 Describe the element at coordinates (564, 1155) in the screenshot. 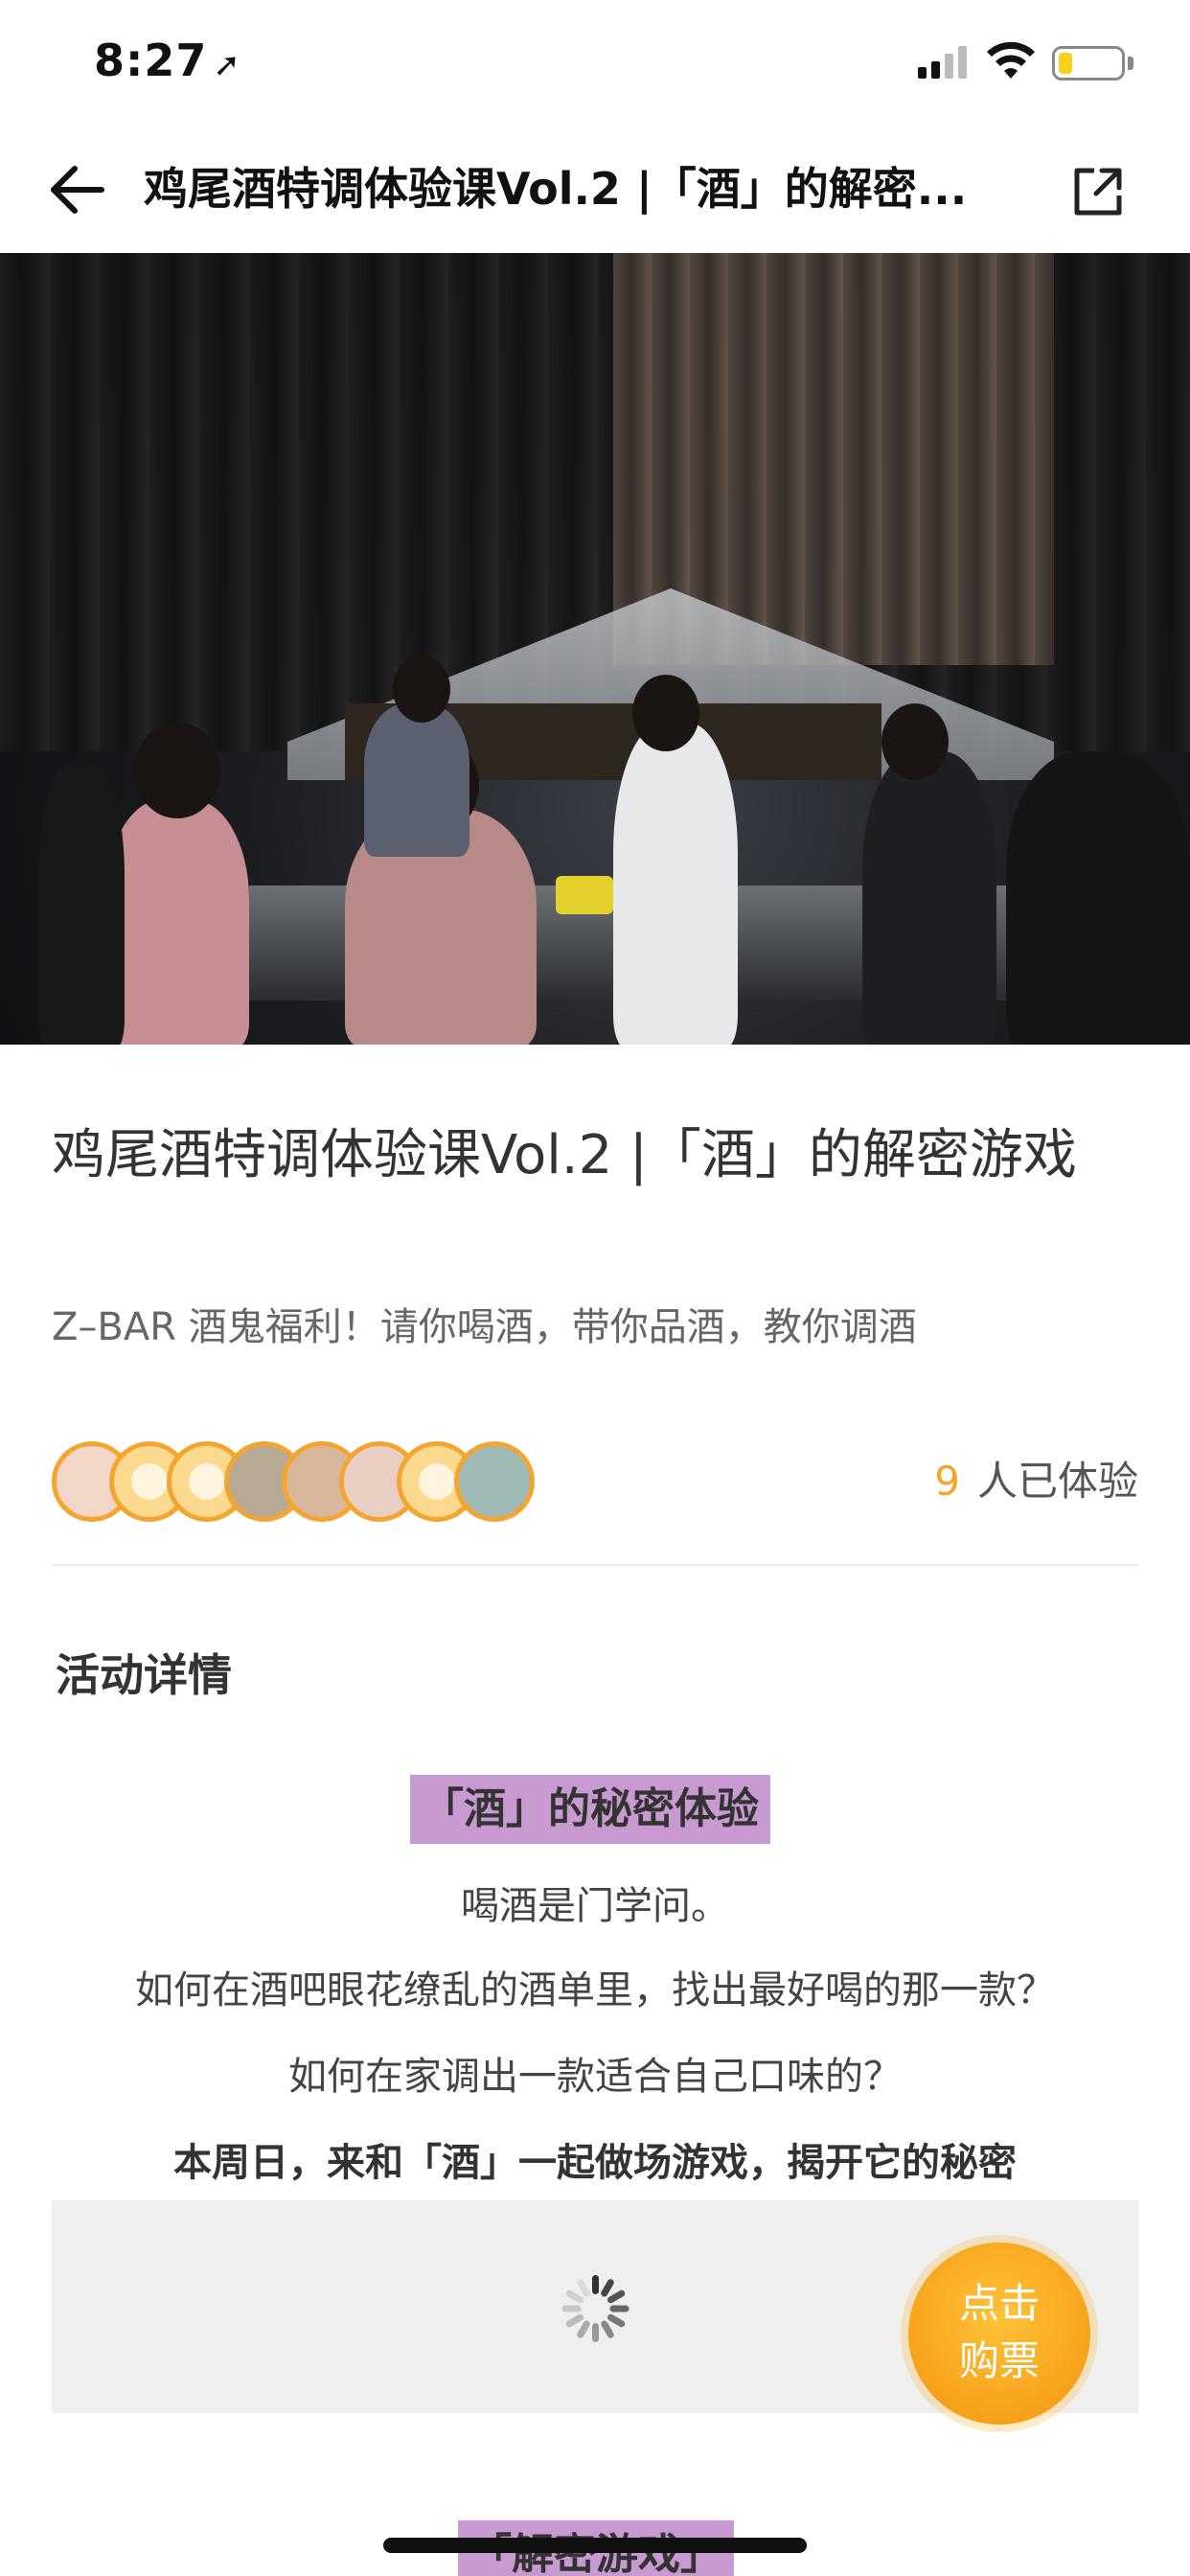

I see `event-title: 鸡尾酒特调体验课Vol.2 |「酒」的解密游戏` at that location.